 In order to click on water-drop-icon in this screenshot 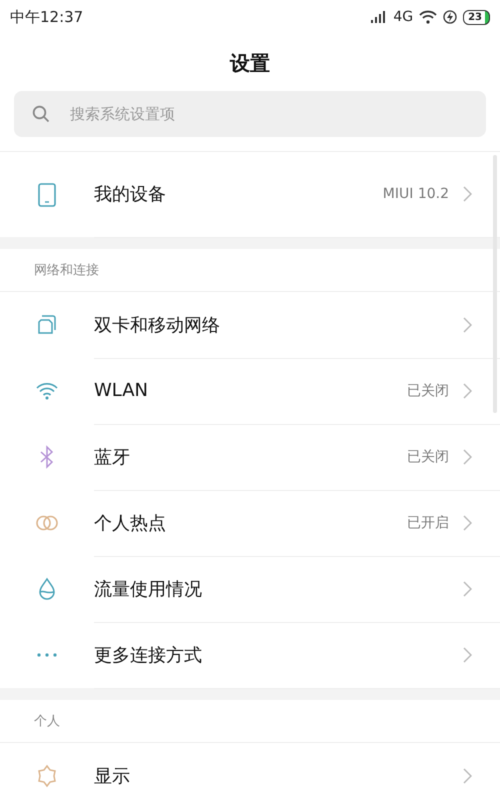, I will do `click(47, 589)`.